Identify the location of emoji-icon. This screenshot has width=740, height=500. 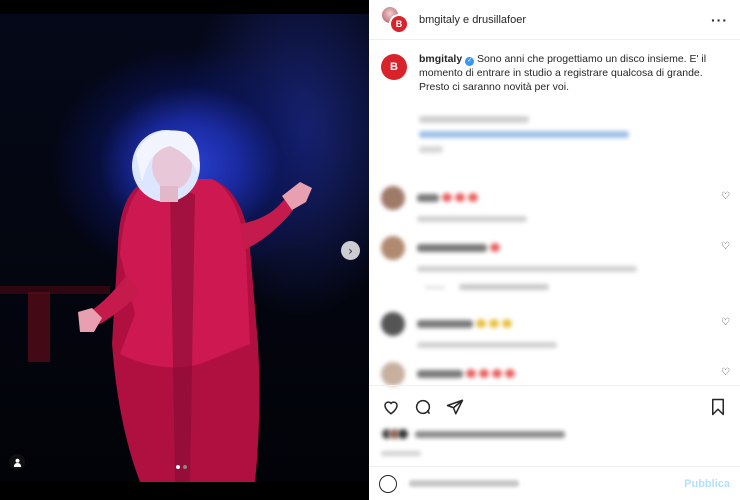
(388, 483).